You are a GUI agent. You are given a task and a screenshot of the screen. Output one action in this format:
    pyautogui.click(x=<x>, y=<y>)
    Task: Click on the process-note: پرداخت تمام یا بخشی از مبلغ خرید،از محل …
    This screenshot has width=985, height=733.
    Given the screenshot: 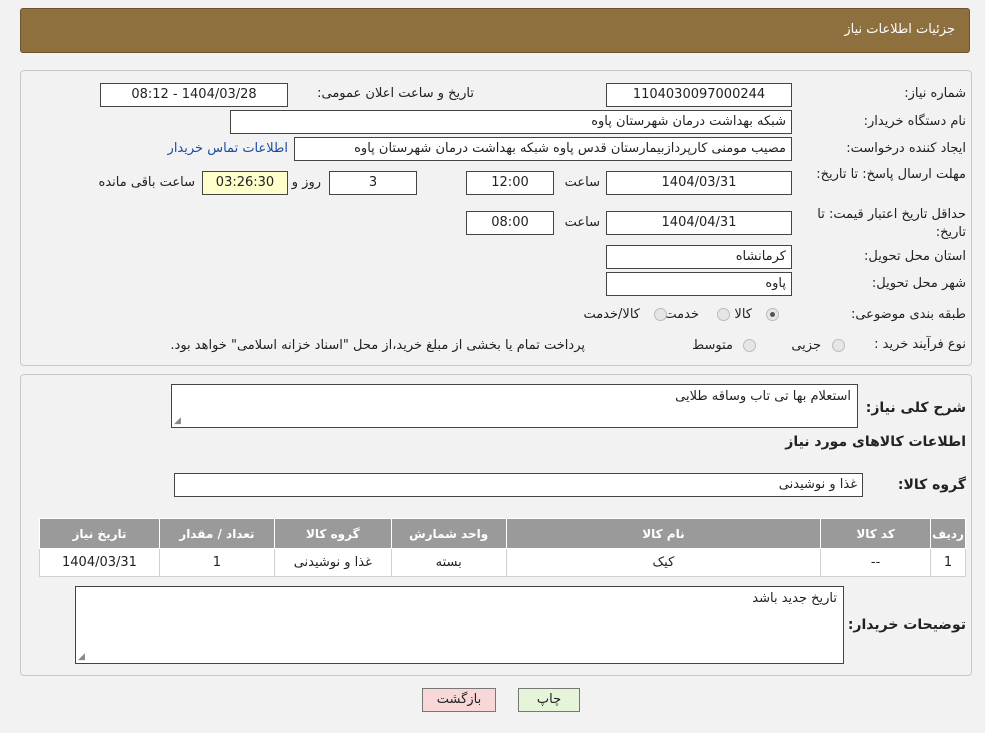 What is the action you would take?
    pyautogui.click(x=377, y=345)
    